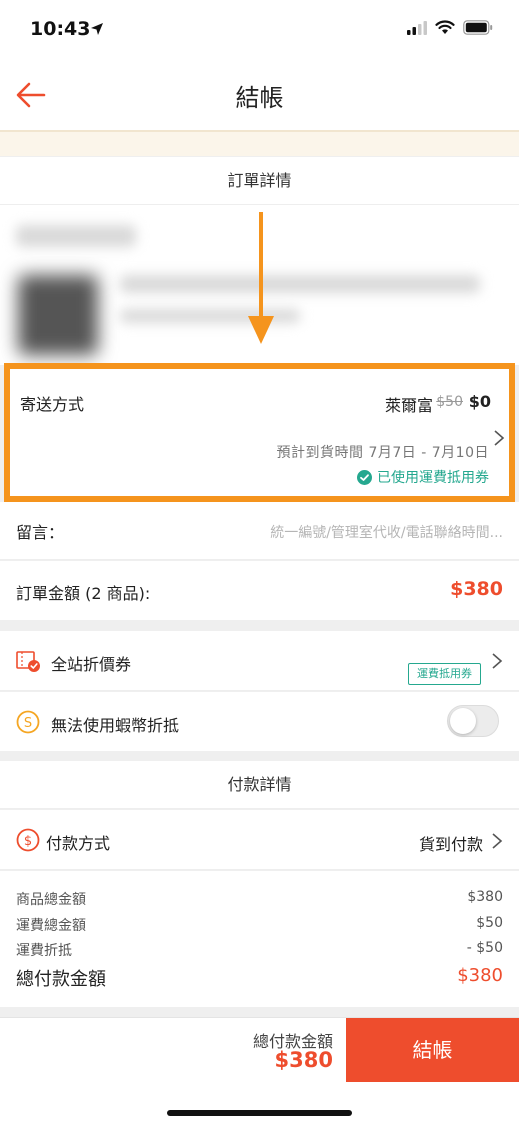  I want to click on bottom-total-amount: $380, so click(303, 1060).